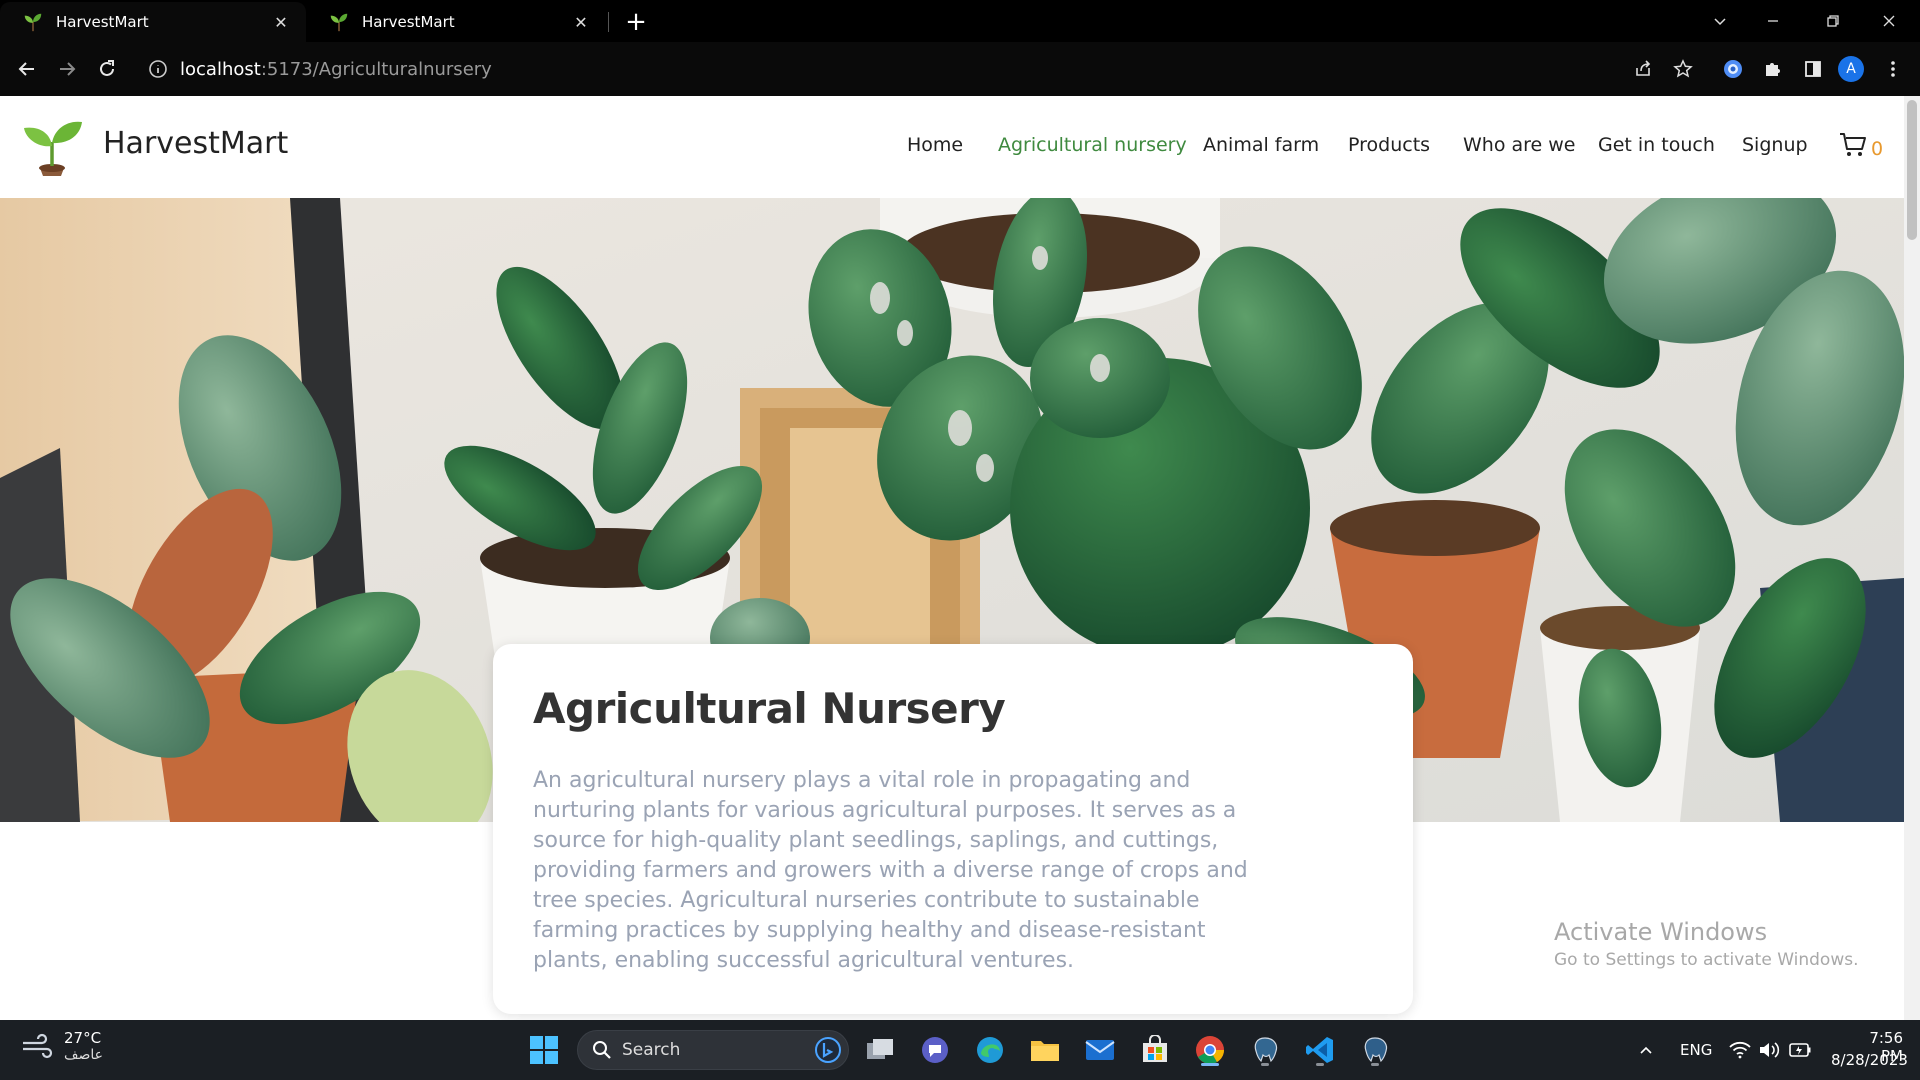  I want to click on tab-separator, so click(608, 22).